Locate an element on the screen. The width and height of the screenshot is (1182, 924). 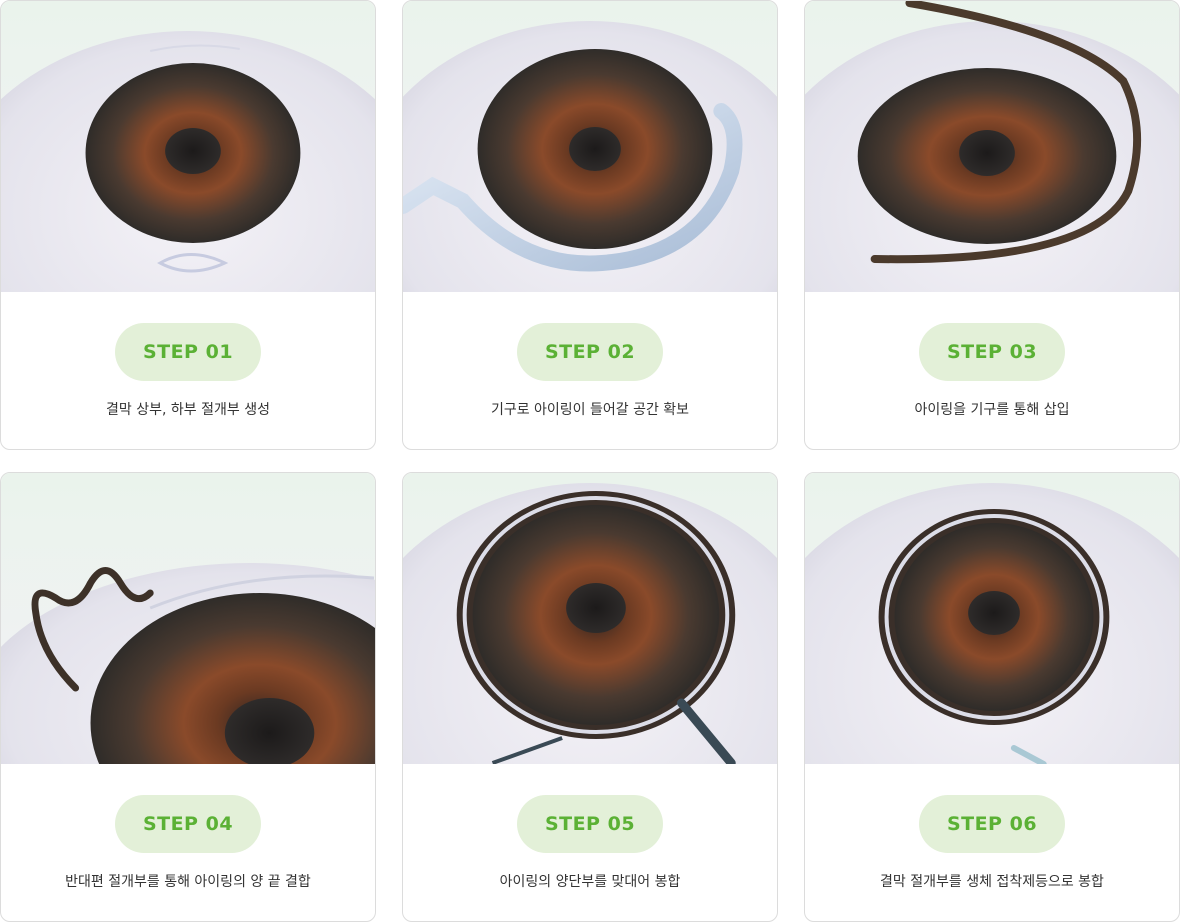
step-badge: STEP 01 is located at coordinates (188, 352).